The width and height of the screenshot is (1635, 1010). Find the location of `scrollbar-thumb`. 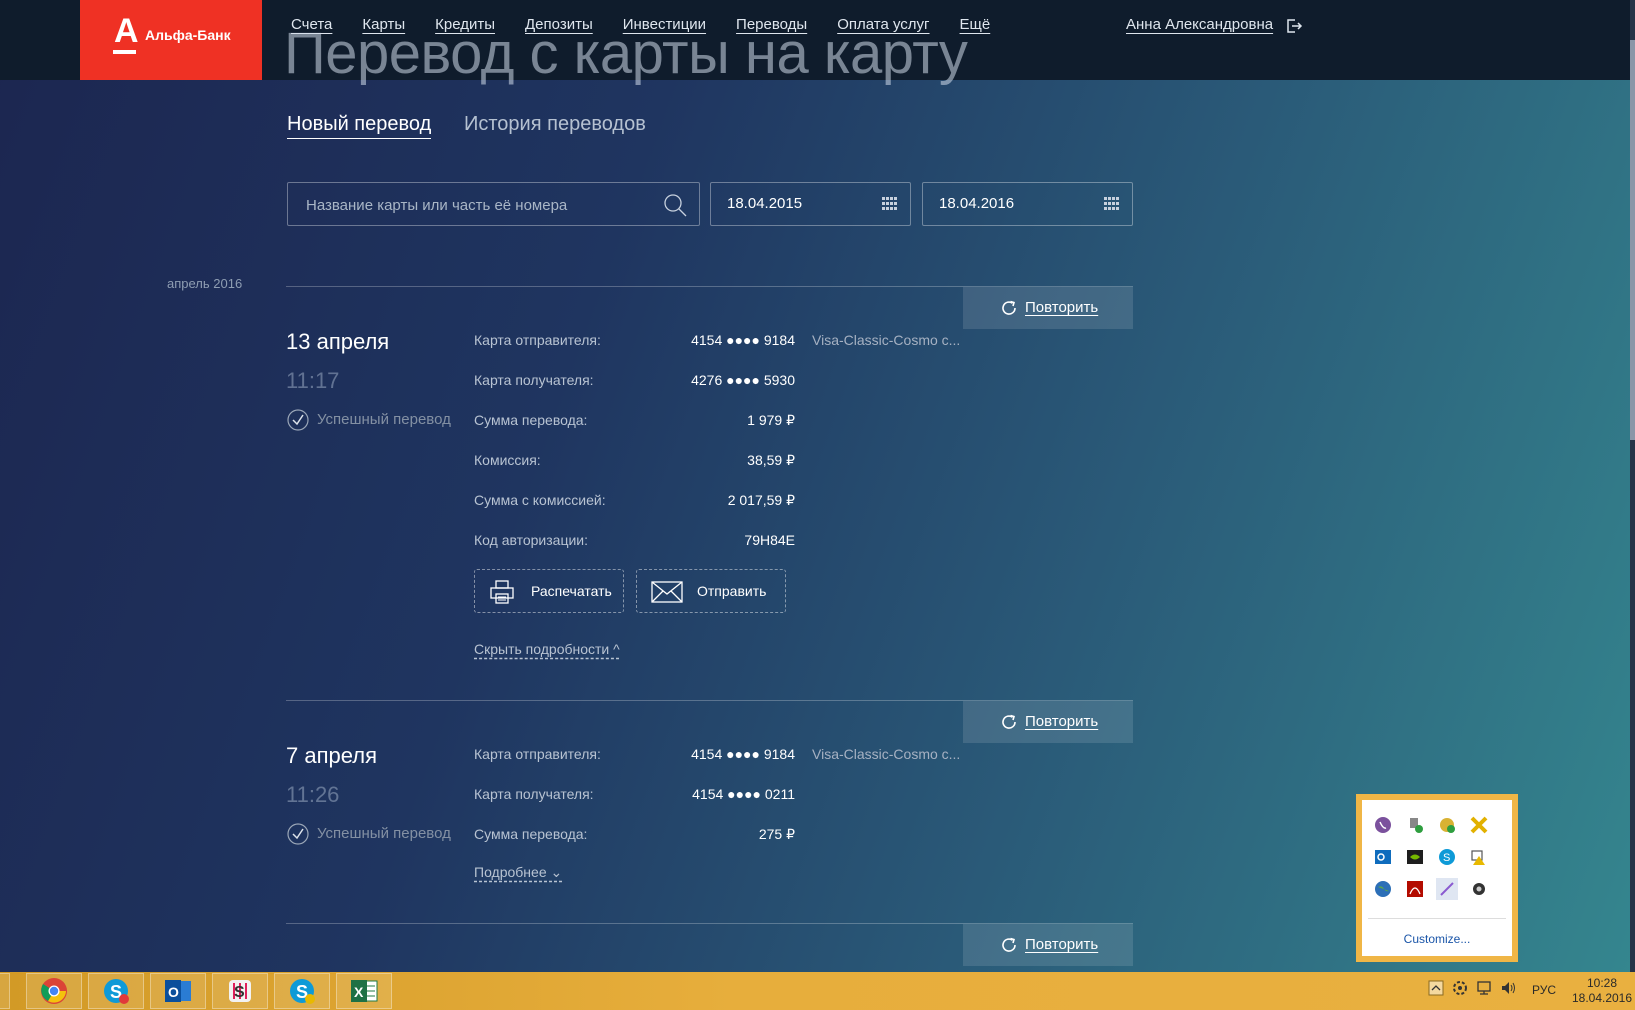

scrollbar-thumb is located at coordinates (1632, 240).